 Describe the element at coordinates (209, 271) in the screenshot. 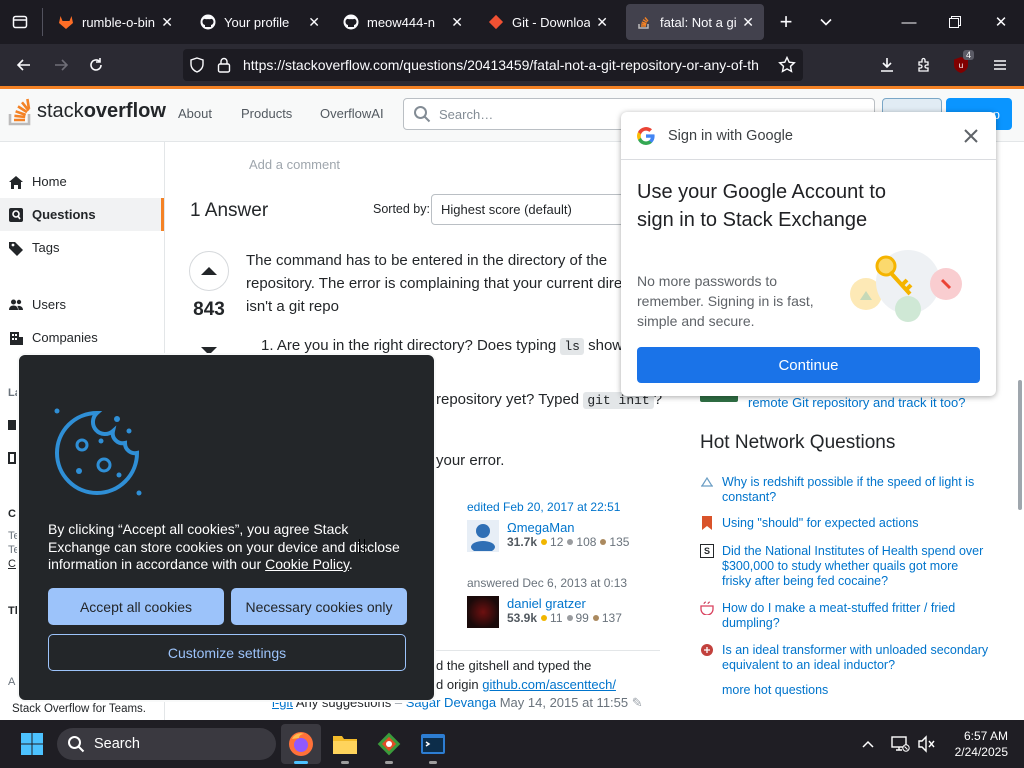

I see `upvote-button` at that location.